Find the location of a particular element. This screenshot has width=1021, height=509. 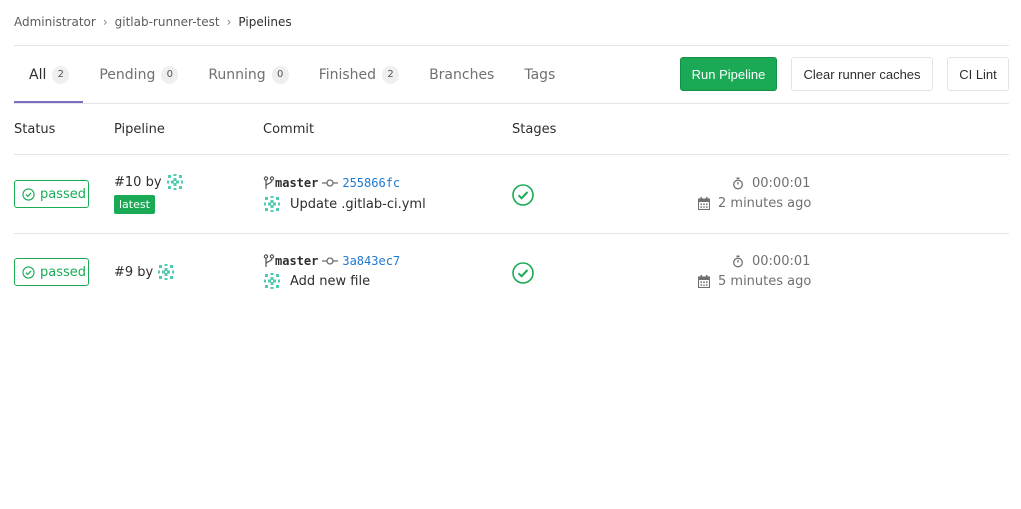

breadcrumb-administrator: Administrator is located at coordinates (55, 22).